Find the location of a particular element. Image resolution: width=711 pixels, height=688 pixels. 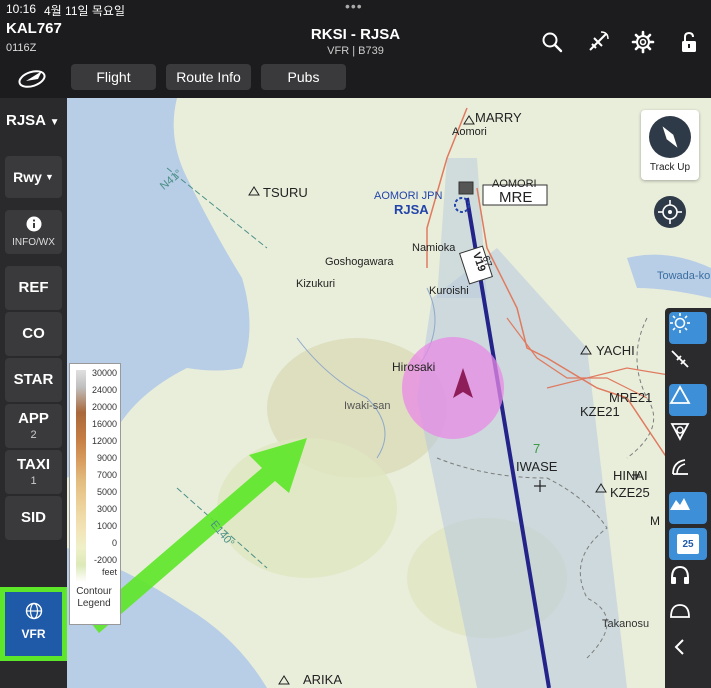

contour-color-bar is located at coordinates (81, 476).